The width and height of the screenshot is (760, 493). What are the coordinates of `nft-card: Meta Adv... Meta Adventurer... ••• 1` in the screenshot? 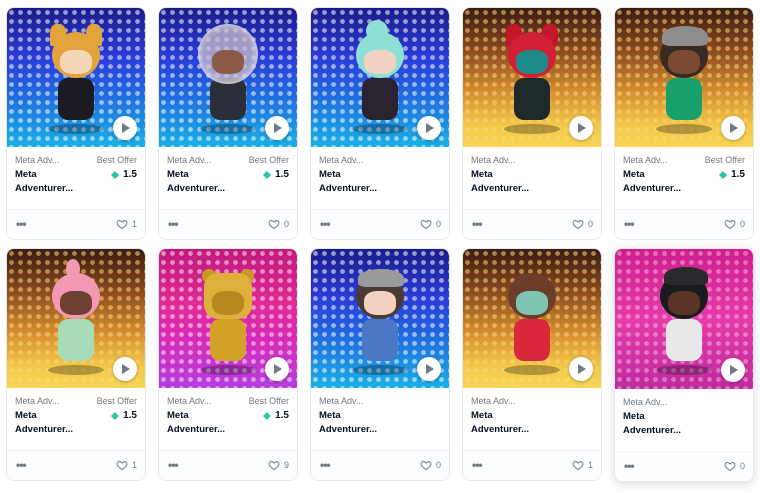 It's located at (532, 364).